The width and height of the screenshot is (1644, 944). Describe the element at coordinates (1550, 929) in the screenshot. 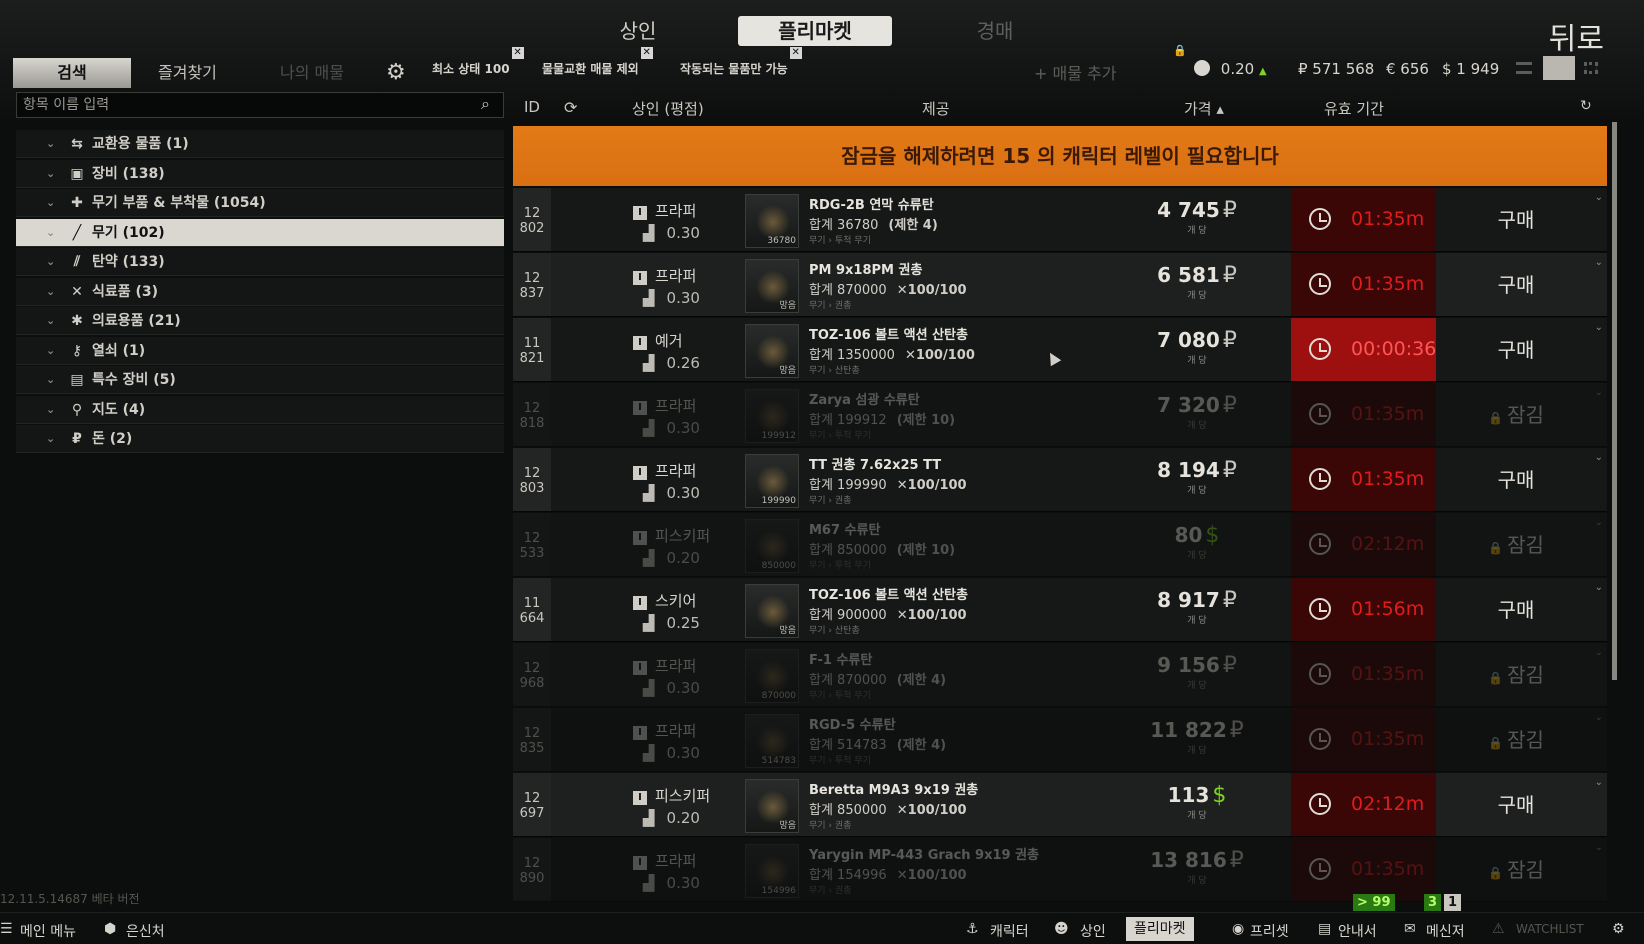

I see `watchlist-button: WATCHLIST` at that location.